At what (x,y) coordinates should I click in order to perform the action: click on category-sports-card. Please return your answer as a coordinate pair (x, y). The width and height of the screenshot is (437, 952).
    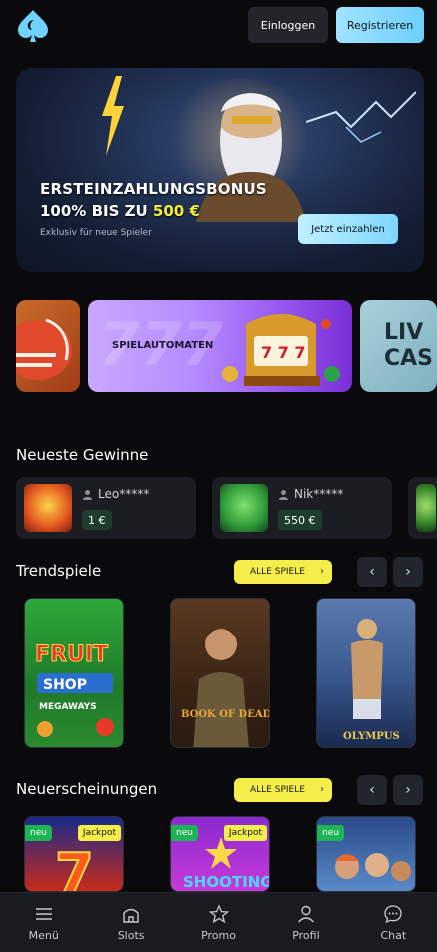
    Looking at the image, I should click on (48, 346).